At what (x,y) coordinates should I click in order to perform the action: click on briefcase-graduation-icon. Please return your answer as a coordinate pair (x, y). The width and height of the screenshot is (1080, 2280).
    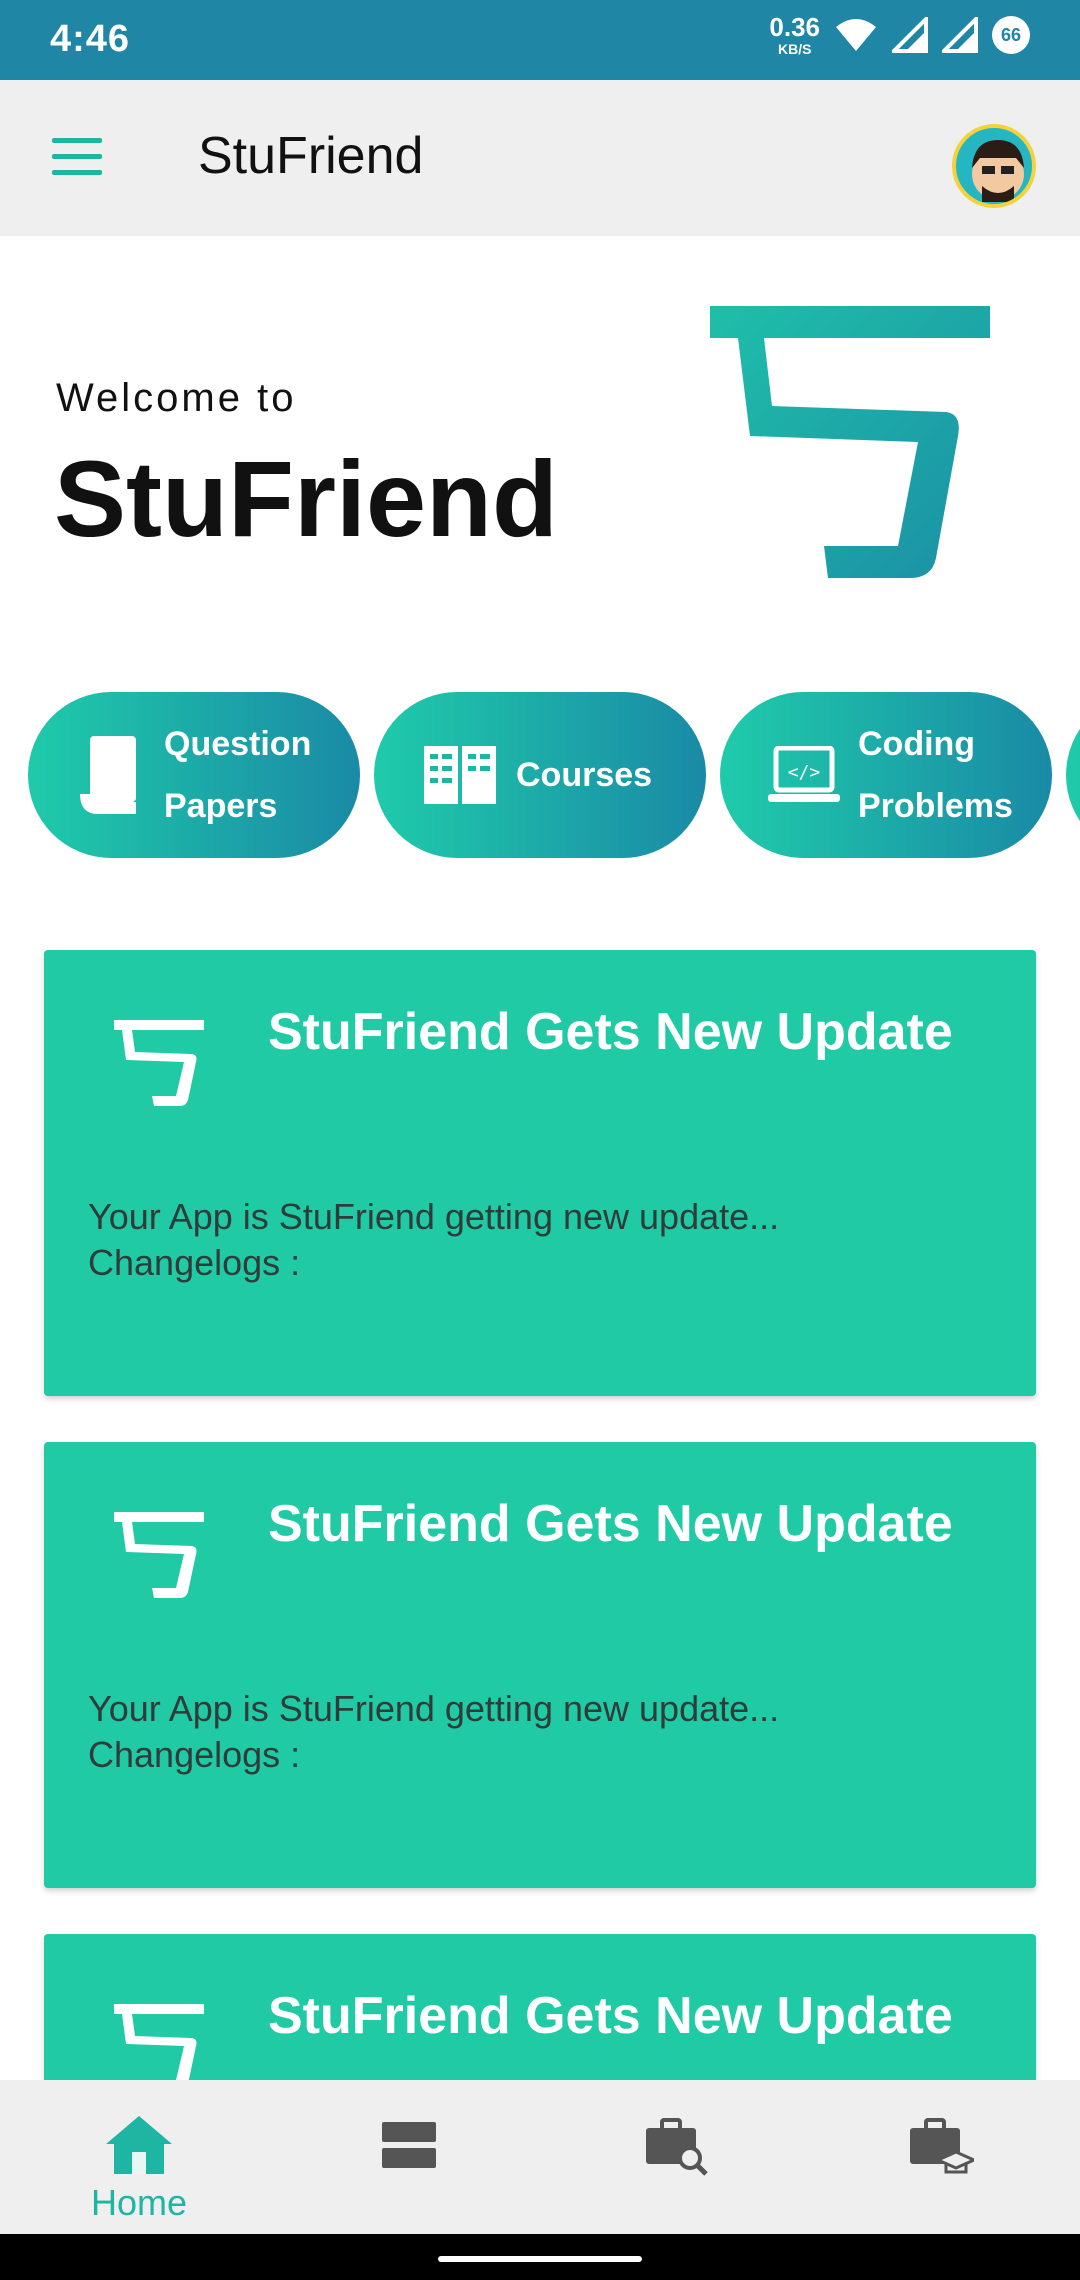
    Looking at the image, I should click on (942, 2146).